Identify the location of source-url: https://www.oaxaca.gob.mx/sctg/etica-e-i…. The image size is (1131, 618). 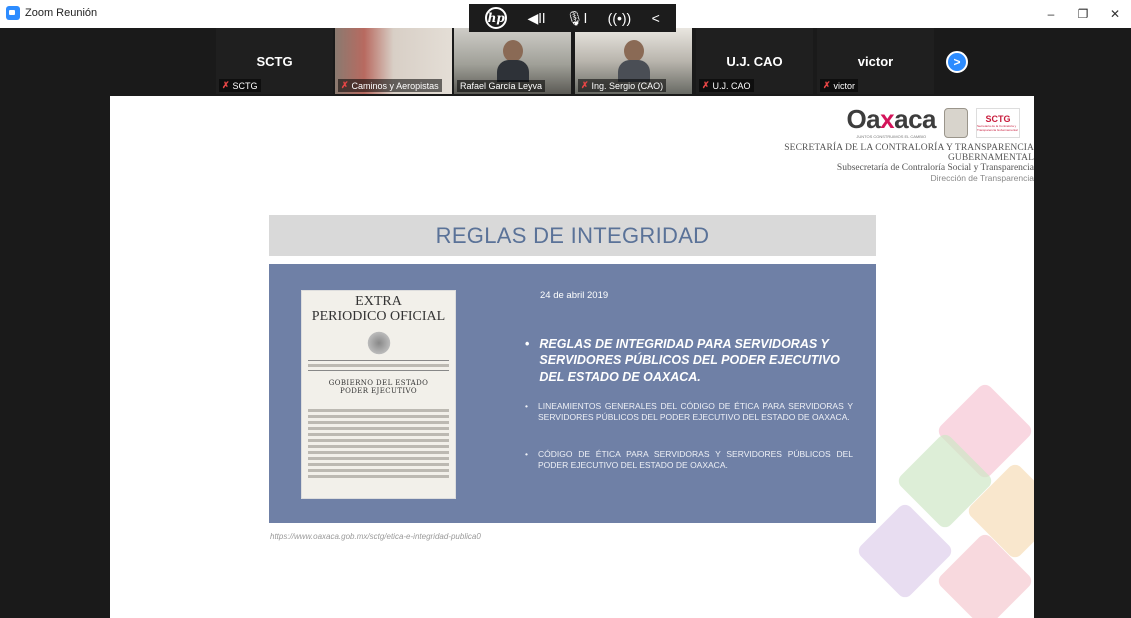
(375, 536).